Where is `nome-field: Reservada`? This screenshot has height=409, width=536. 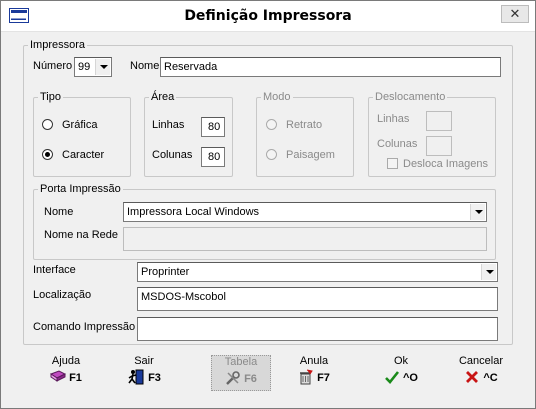 nome-field: Reservada is located at coordinates (330, 67).